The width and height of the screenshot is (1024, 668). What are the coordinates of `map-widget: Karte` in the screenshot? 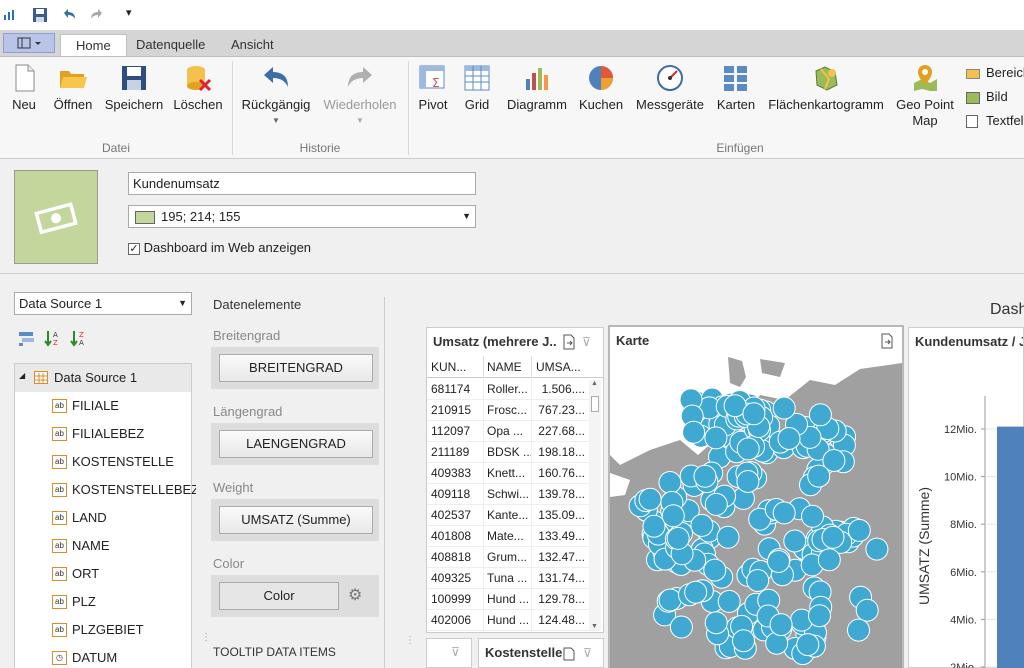 It's located at (756, 496).